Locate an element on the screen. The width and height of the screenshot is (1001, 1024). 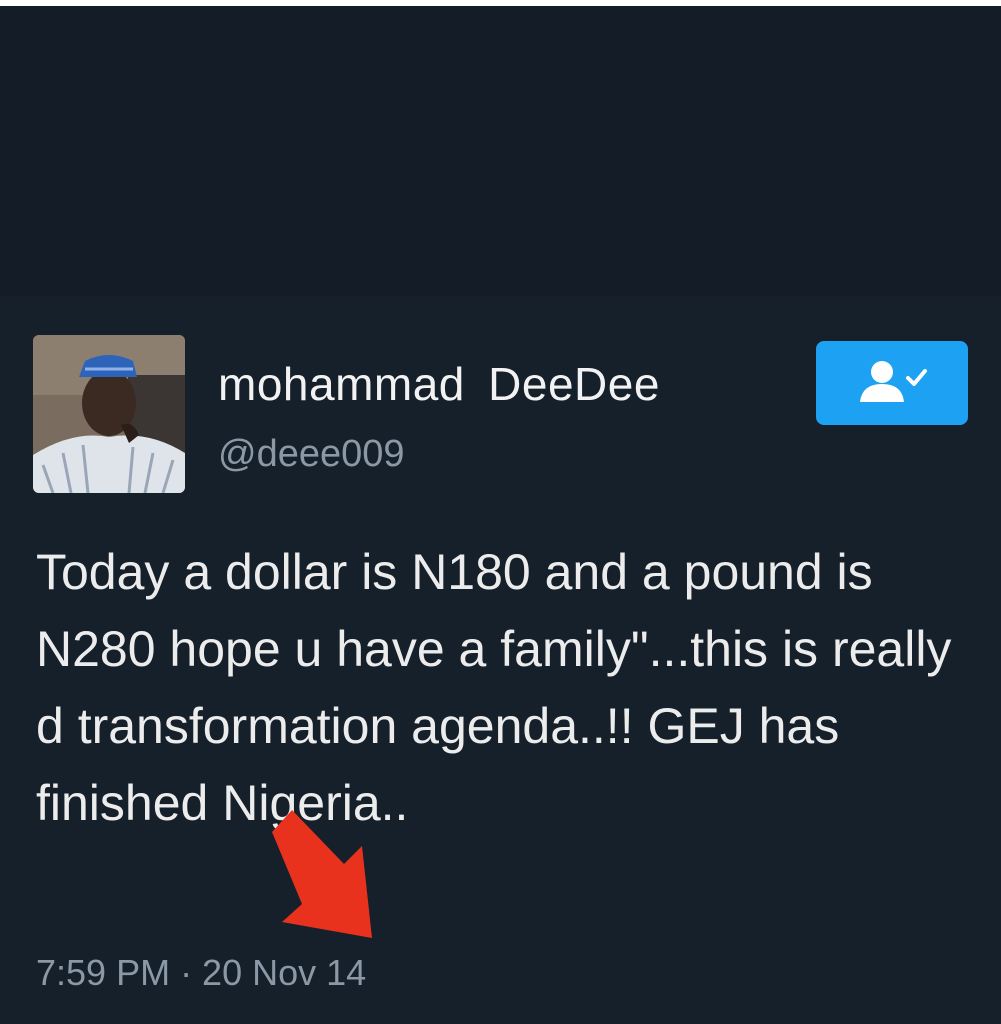
follow-user-check-icon is located at coordinates (893, 381).